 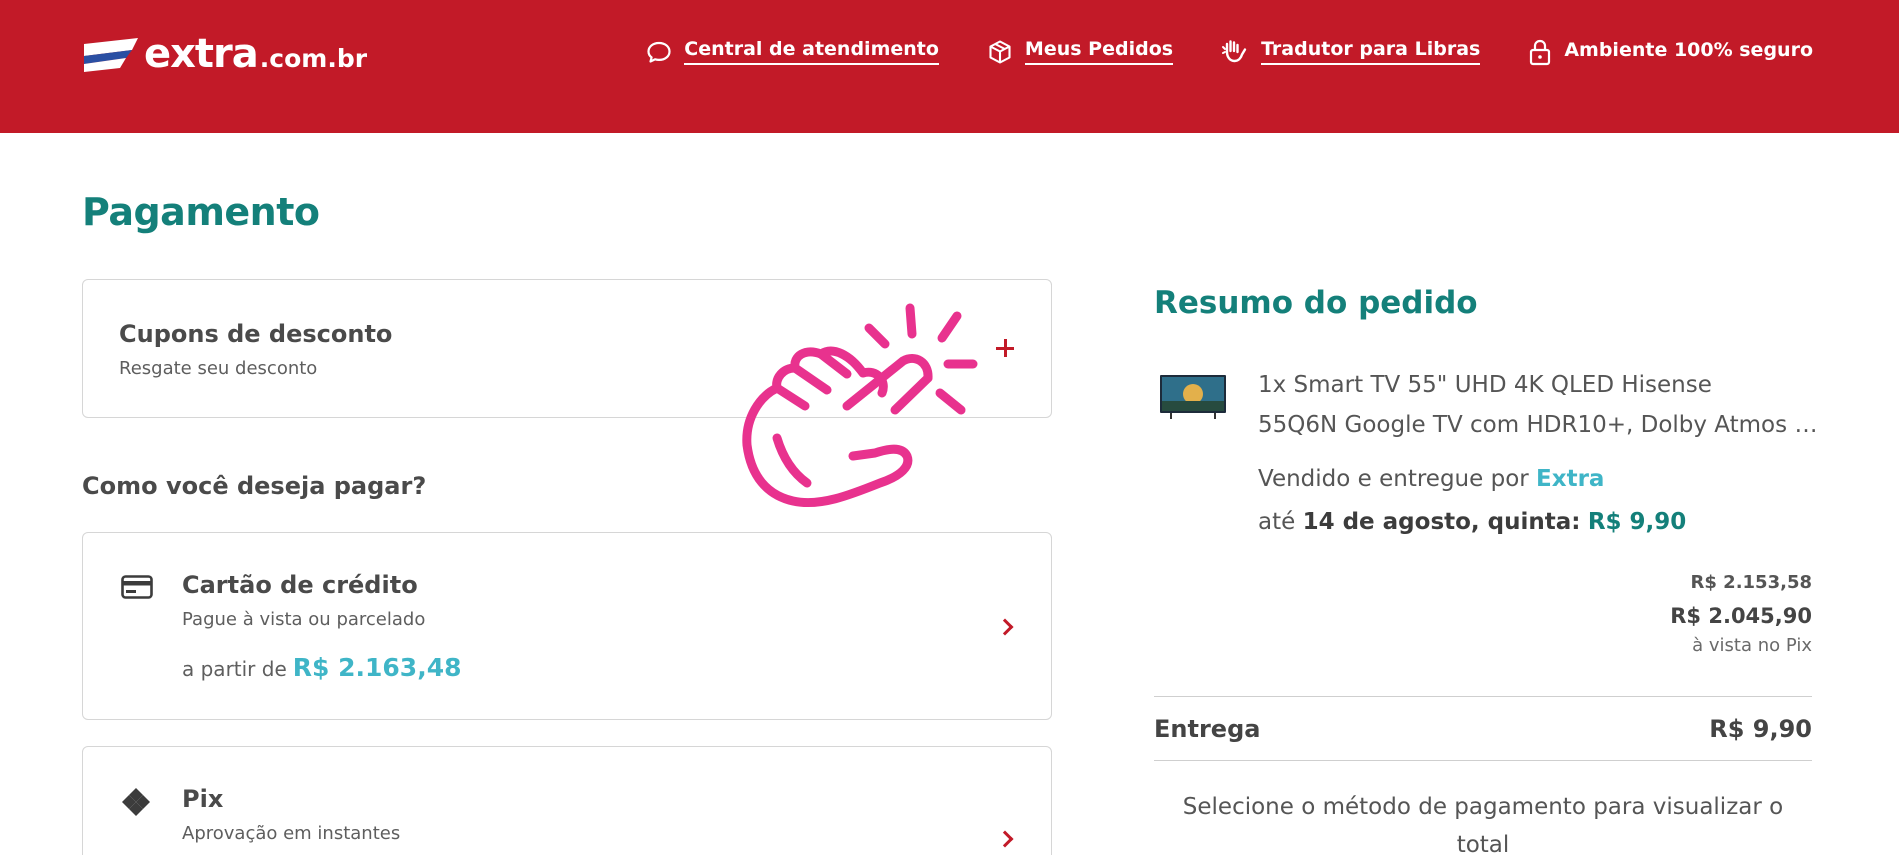 I want to click on sold-by: Vendido e entregue por Extra, so click(x=1431, y=479).